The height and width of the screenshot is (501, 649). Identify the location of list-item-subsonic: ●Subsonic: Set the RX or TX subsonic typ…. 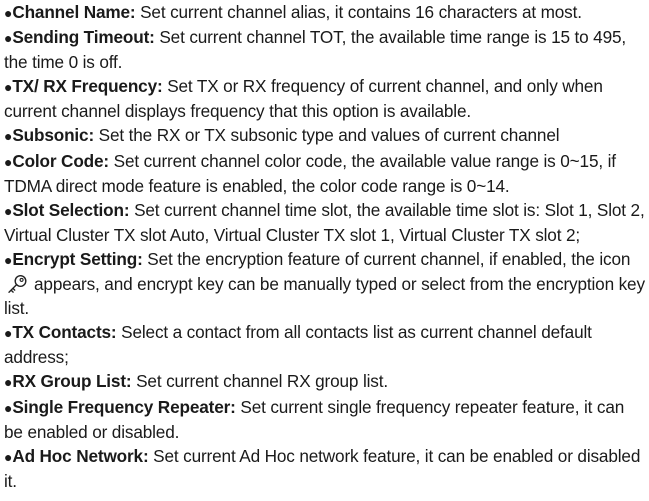
(325, 135).